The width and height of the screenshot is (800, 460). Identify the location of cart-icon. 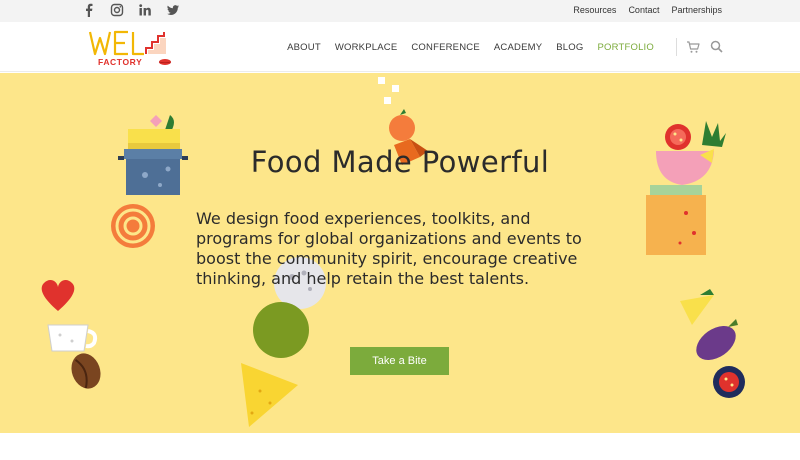
(693, 47).